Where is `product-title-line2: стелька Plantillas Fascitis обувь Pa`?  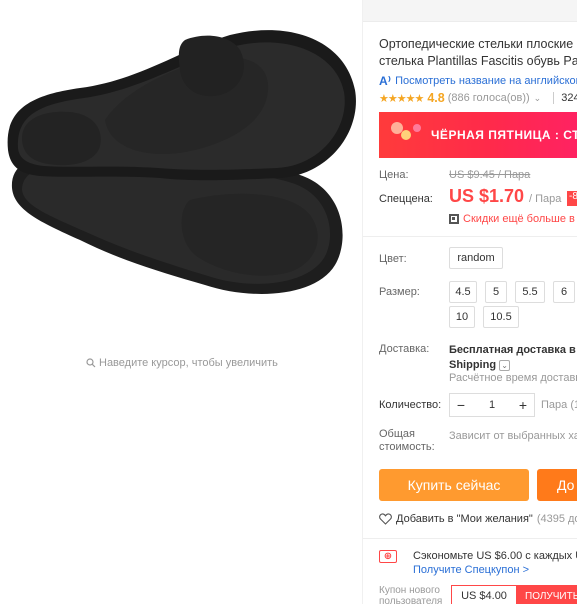
product-title-line2: стелька Plantillas Fascitis обувь Pa is located at coordinates (478, 61).